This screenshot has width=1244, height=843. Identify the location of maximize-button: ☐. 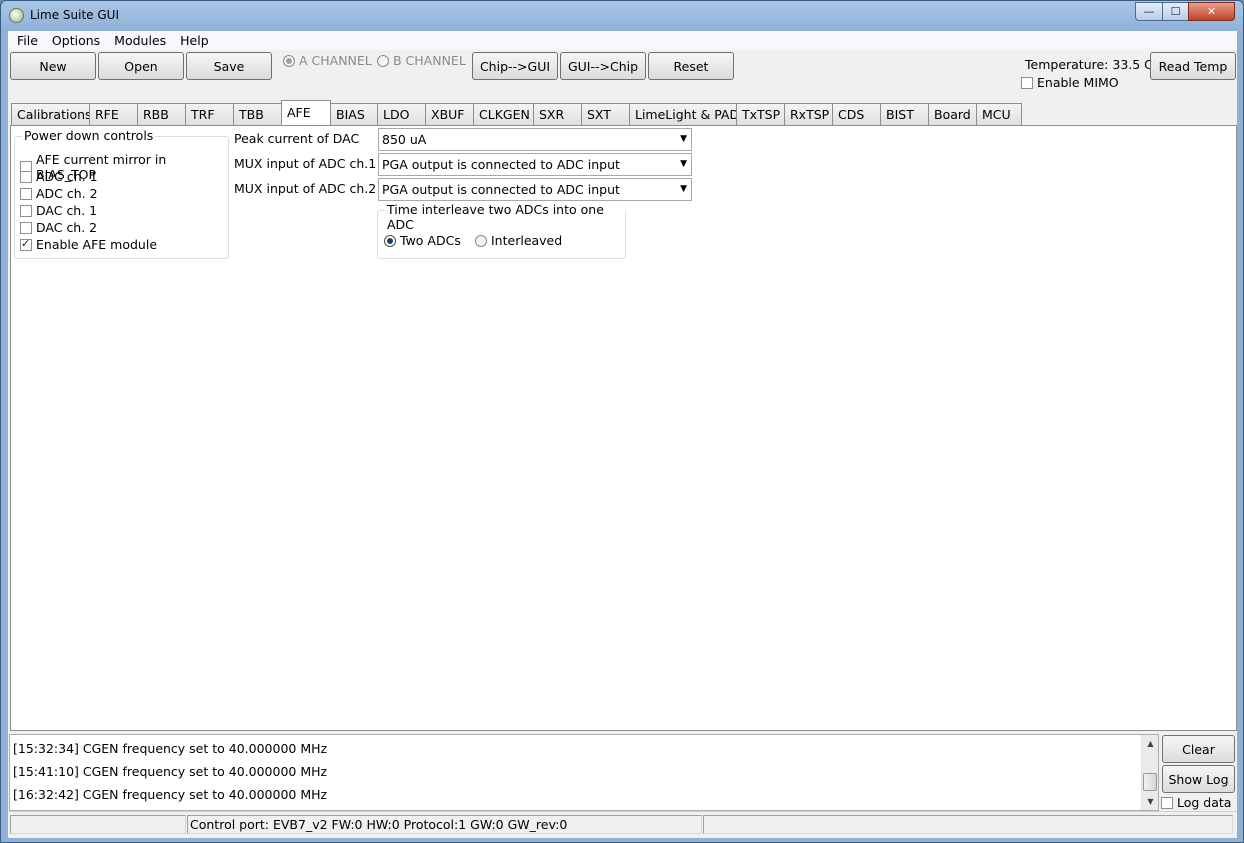
(1175, 11).